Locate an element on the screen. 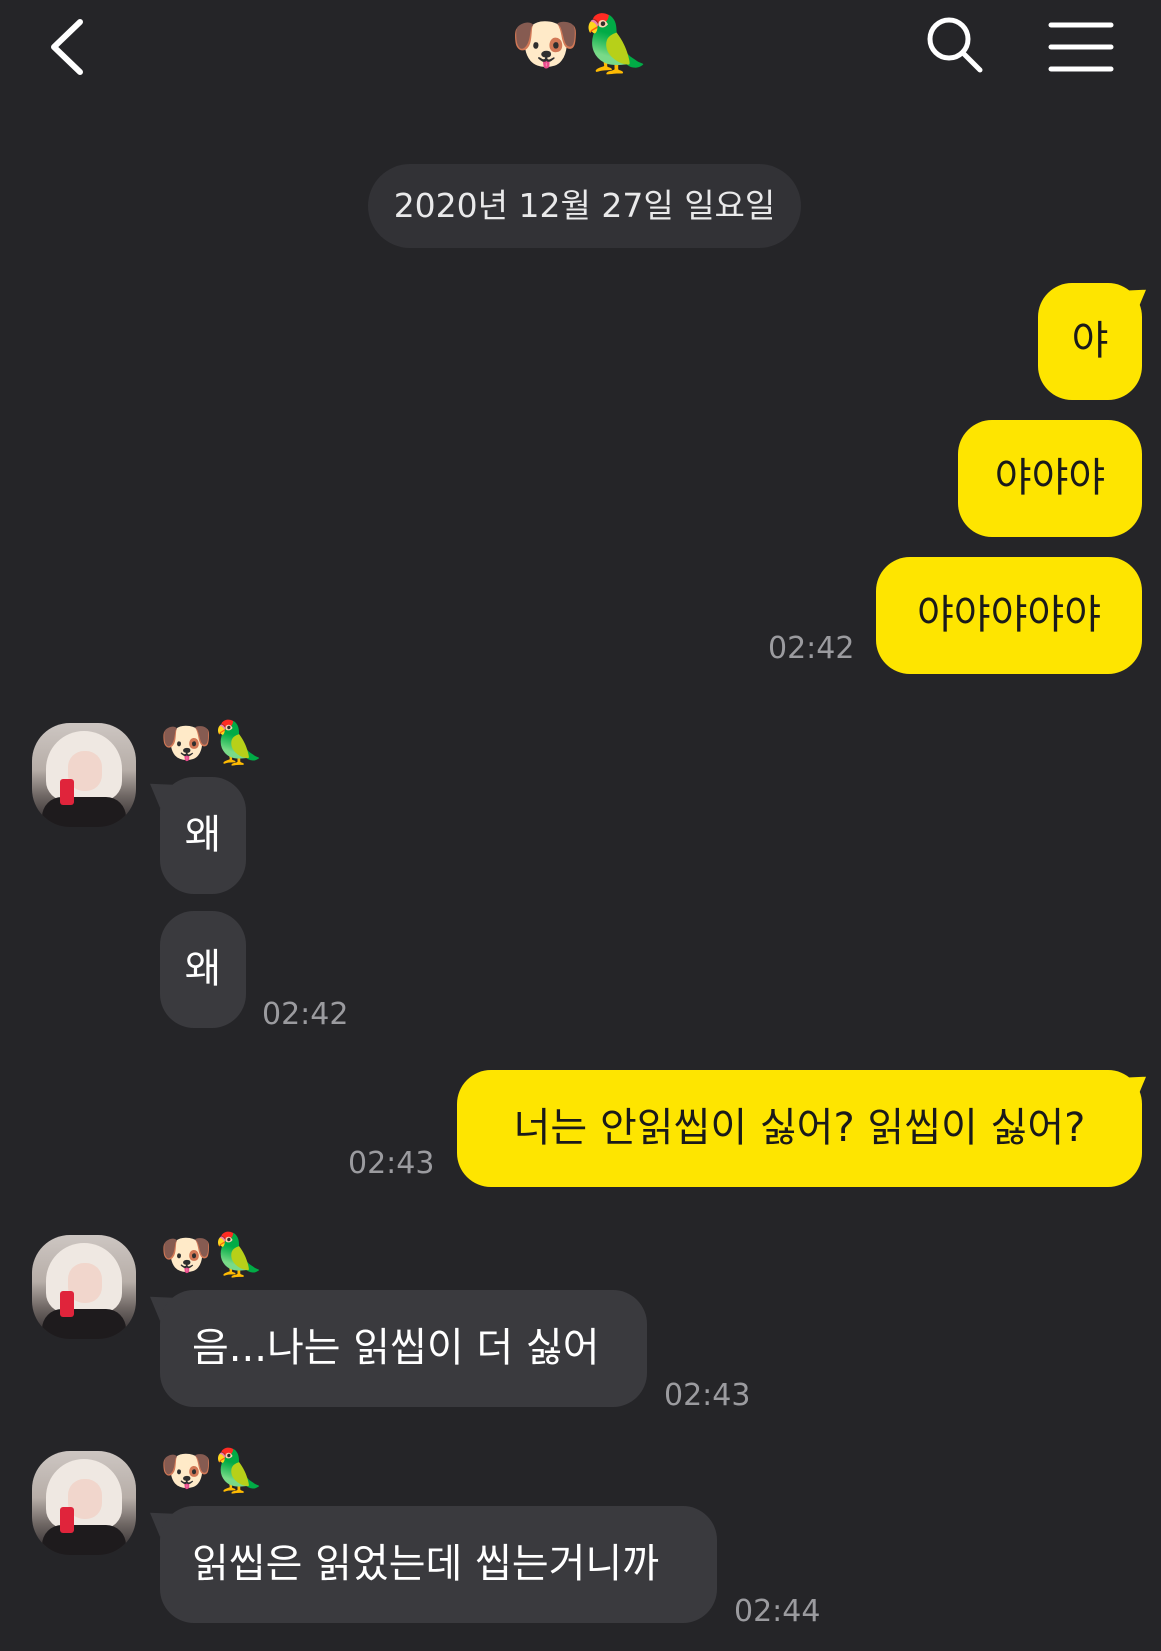  my-message-bubble: 야야야야야 is located at coordinates (1009, 615).